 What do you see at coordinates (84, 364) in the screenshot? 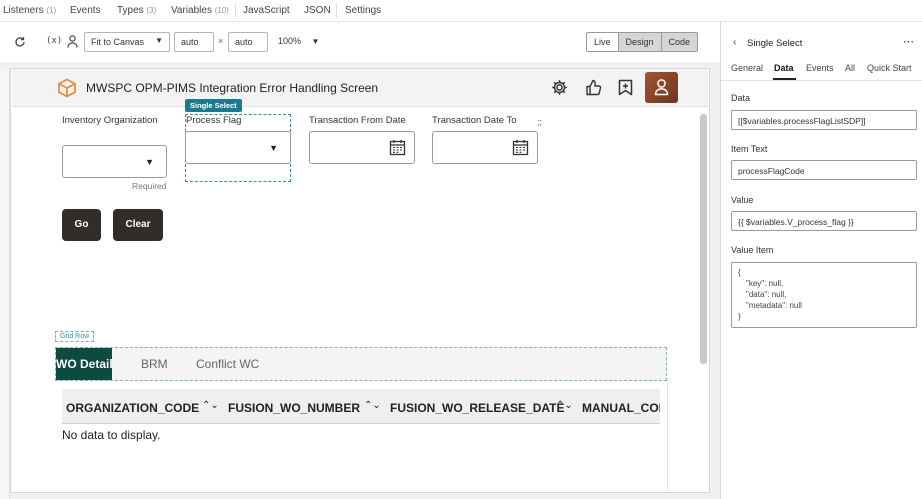
I see `tab-wo-detail: WO Detail` at bounding box center [84, 364].